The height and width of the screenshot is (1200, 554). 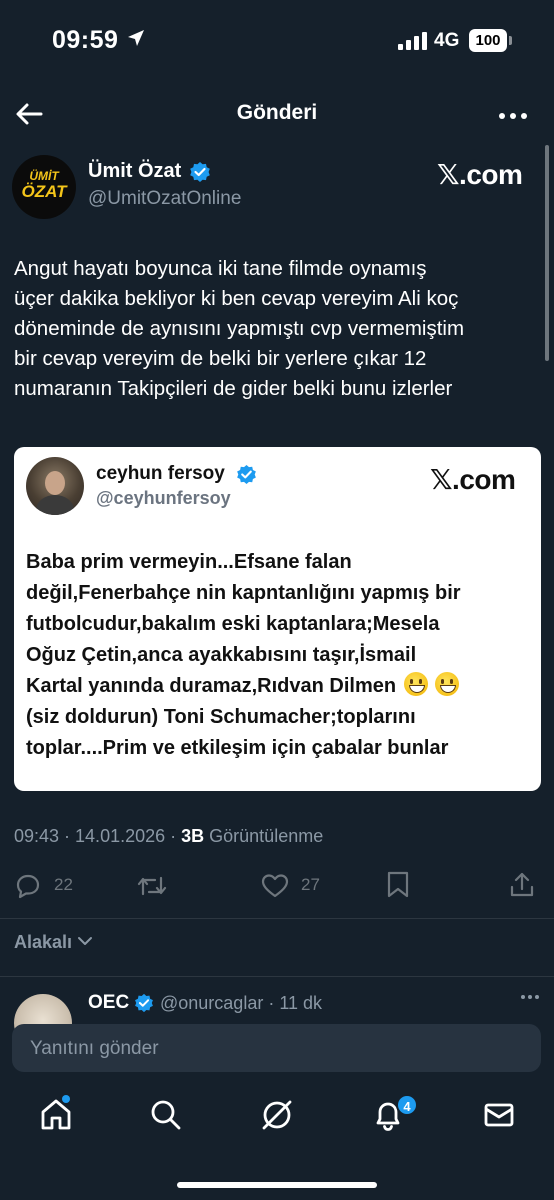 What do you see at coordinates (277, 40) in the screenshot?
I see `status-bar: 09:59 4G 100` at bounding box center [277, 40].